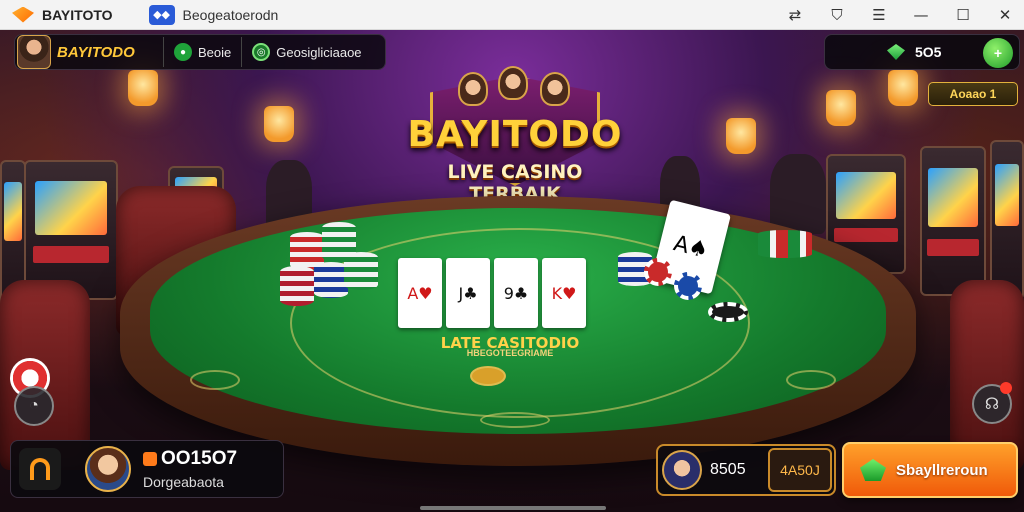  What do you see at coordinates (215, 52) in the screenshot?
I see `hud-item-label: Beoie` at bounding box center [215, 52].